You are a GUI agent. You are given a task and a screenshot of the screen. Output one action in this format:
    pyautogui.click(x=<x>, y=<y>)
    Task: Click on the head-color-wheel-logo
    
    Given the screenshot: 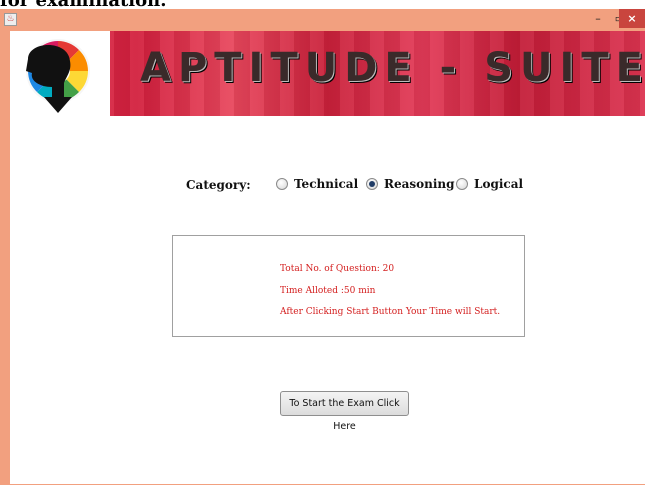 What is the action you would take?
    pyautogui.click(x=60, y=73)
    